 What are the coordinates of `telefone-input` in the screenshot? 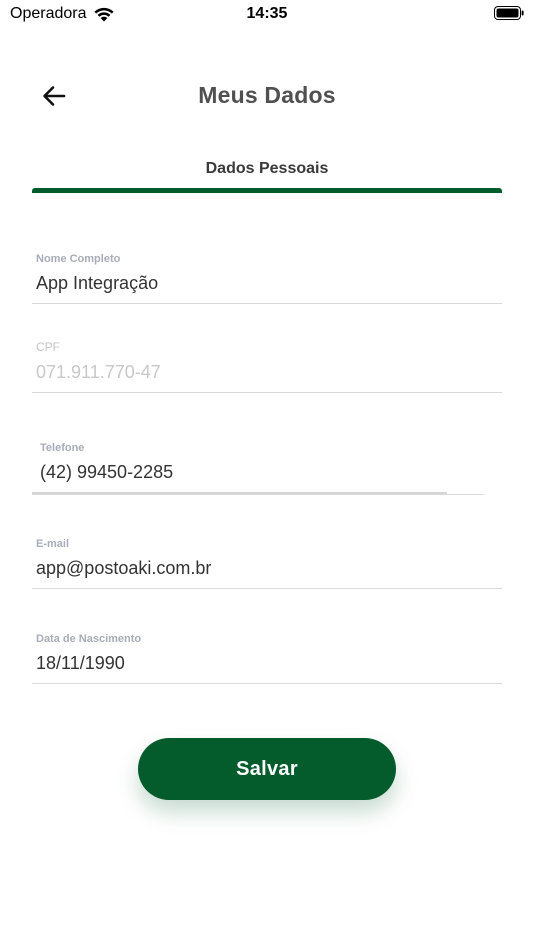 It's located at (267, 473).